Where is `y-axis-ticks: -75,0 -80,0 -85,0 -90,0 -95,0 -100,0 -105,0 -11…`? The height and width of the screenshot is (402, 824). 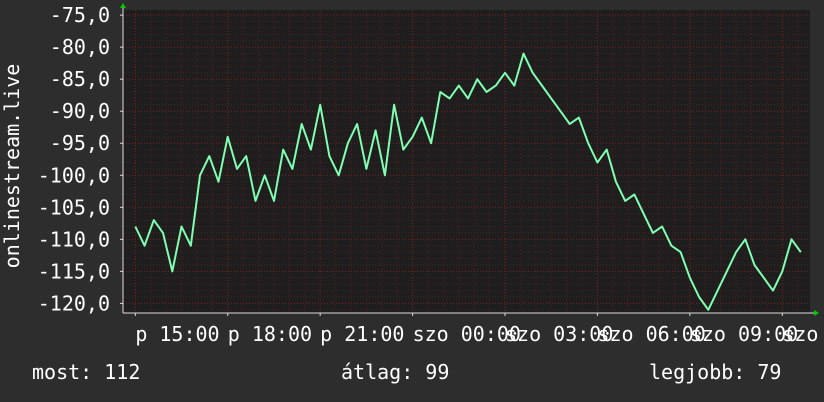
y-axis-ticks: -75,0 -80,0 -85,0 -90,0 -95,0 -100,0 -105,0 -11… is located at coordinates (80, 159).